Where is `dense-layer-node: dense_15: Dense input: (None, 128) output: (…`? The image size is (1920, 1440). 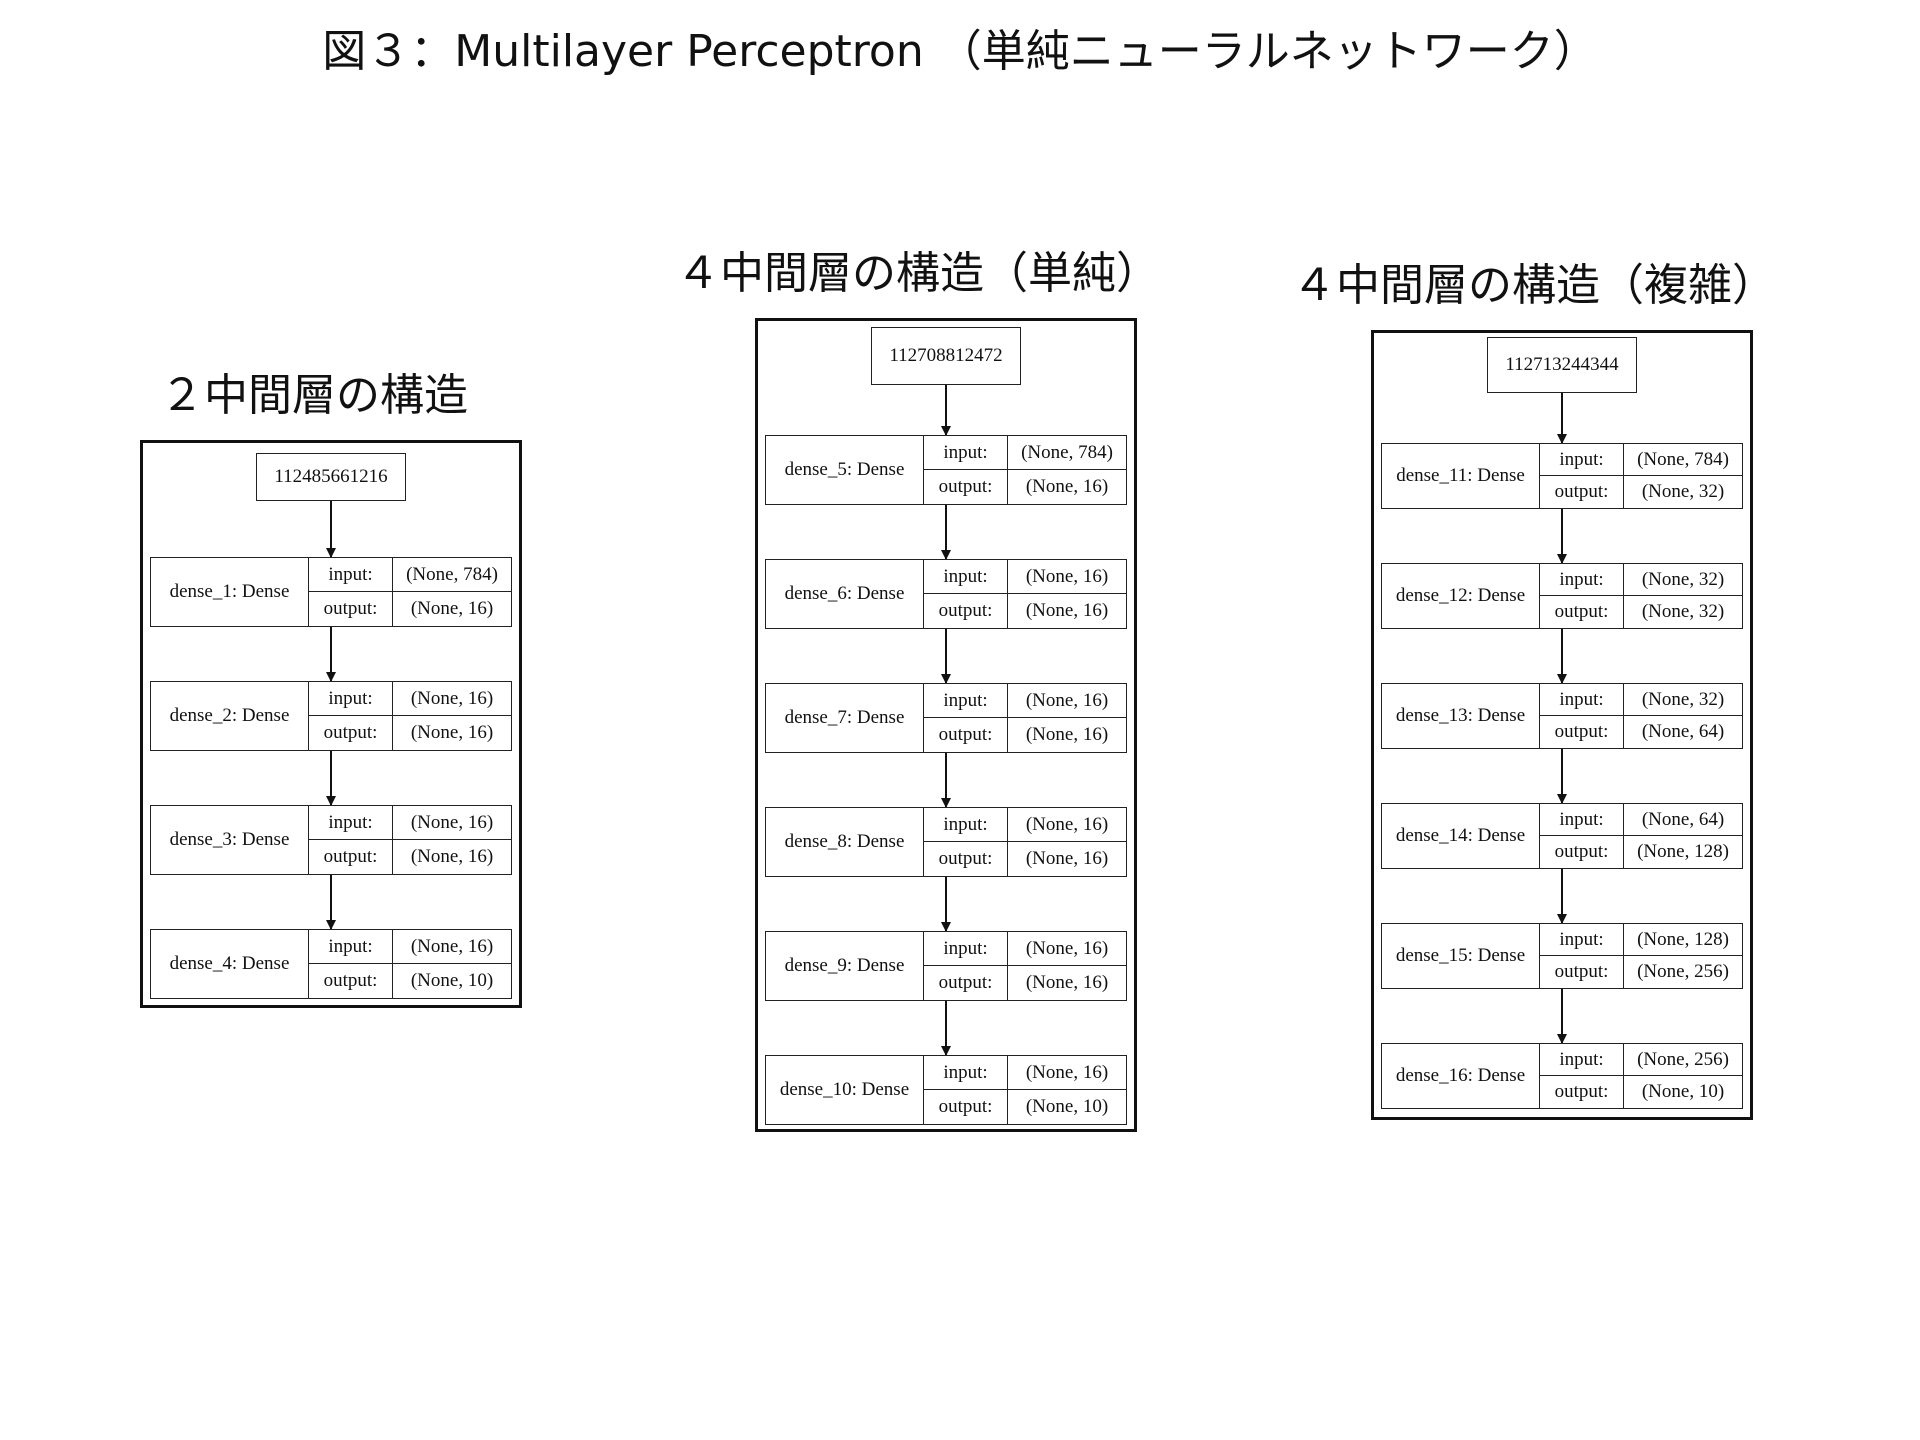 dense-layer-node: dense_15: Dense input: (None, 128) output: (… is located at coordinates (1562, 956).